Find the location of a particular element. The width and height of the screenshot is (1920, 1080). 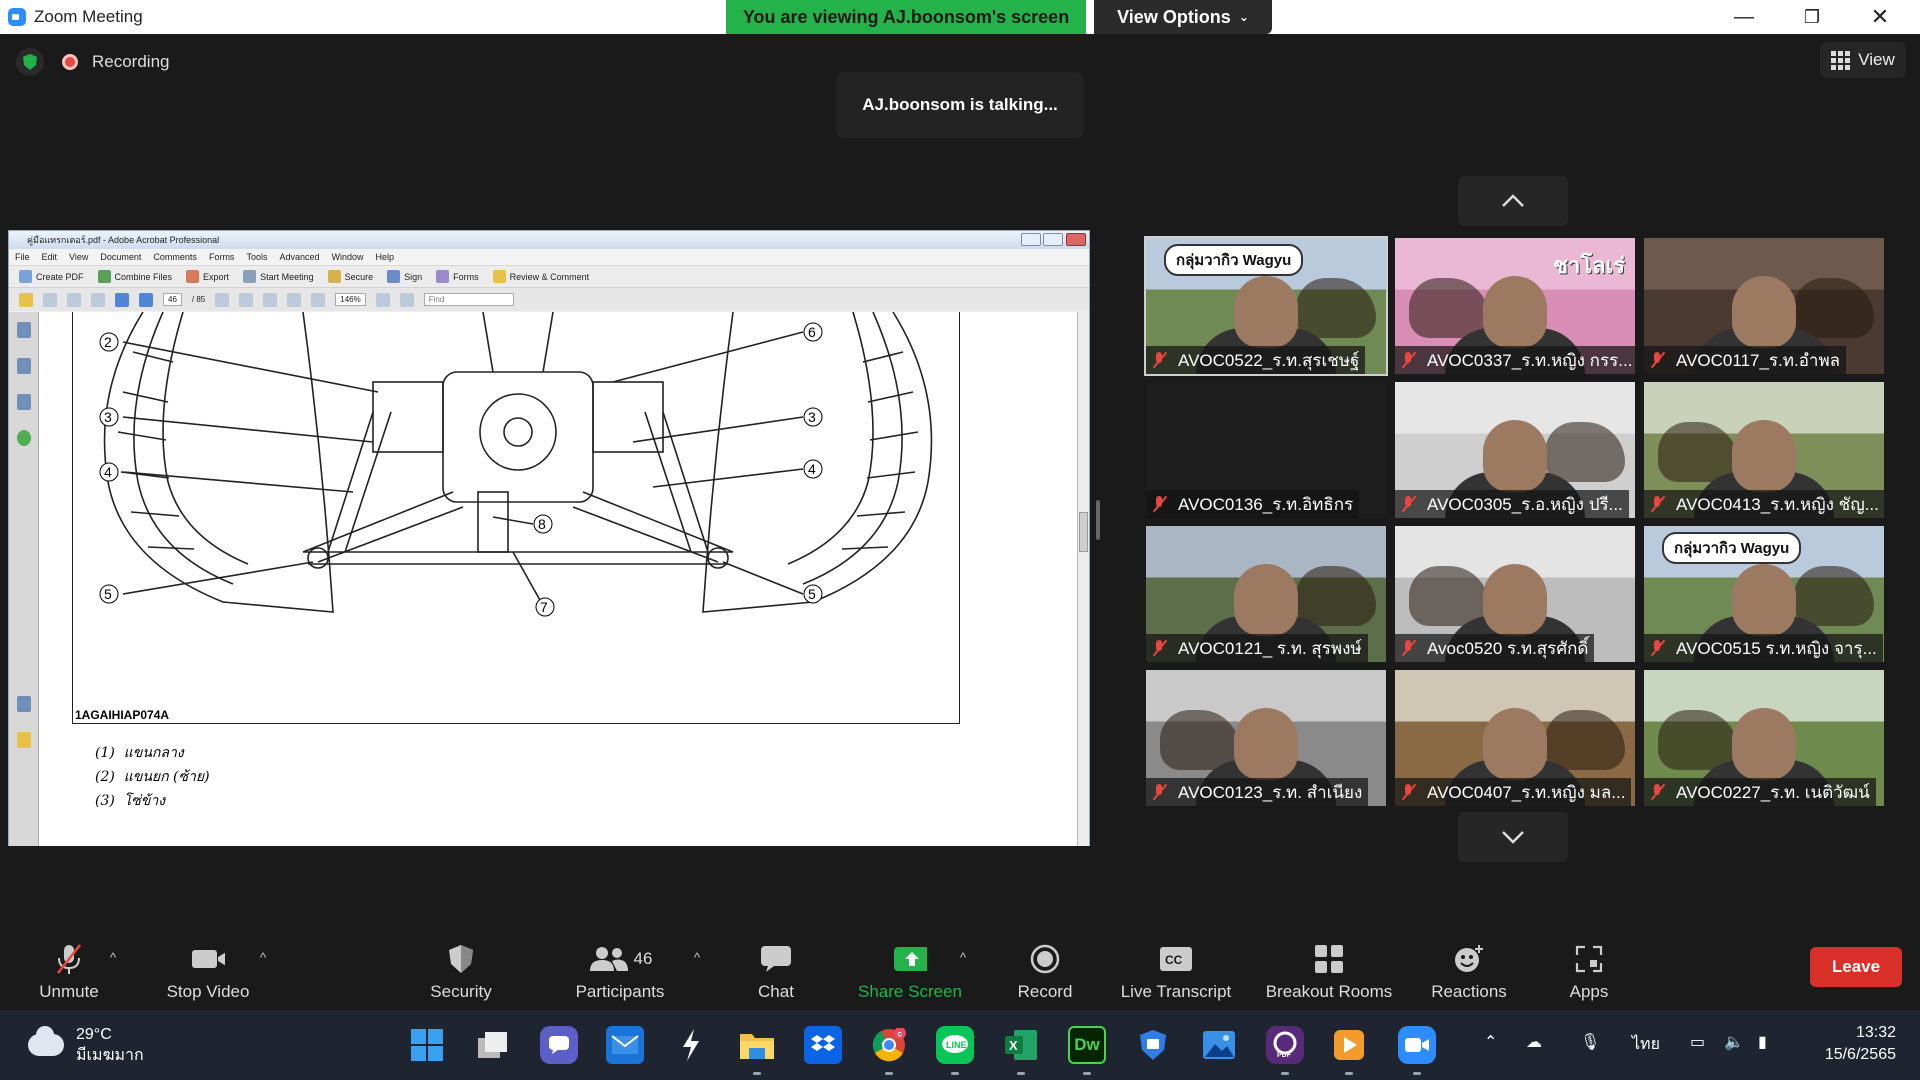

menu-advanced: Advanced is located at coordinates (299, 257).